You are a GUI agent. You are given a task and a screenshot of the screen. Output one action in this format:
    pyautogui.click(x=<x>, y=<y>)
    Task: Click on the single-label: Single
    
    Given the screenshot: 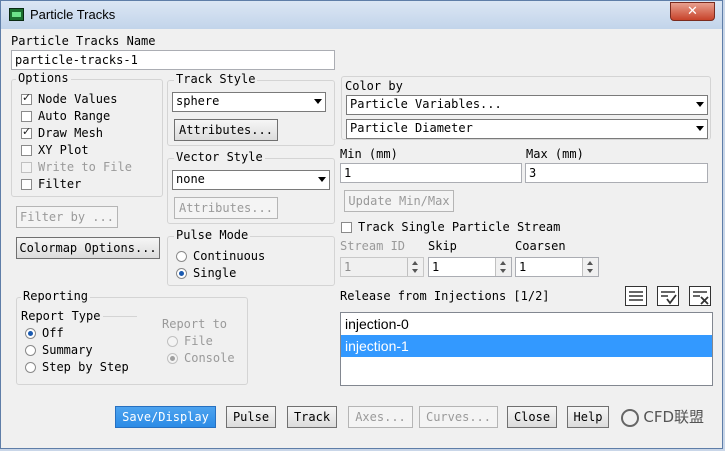 What is the action you would take?
    pyautogui.click(x=215, y=273)
    